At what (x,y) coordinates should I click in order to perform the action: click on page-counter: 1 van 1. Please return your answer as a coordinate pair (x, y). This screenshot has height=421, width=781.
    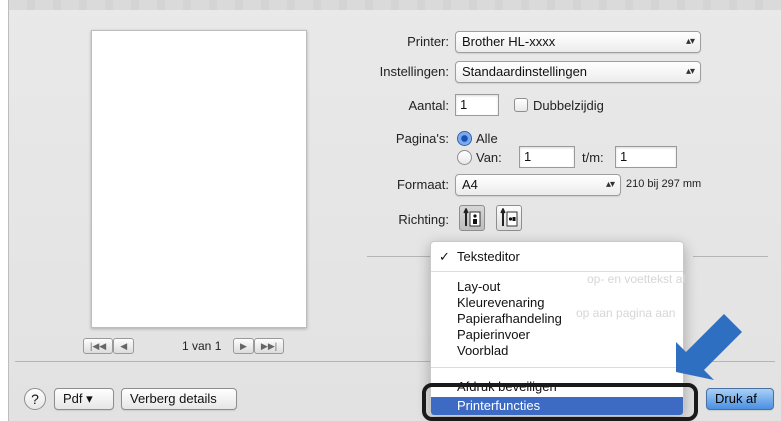
    Looking at the image, I should click on (202, 346).